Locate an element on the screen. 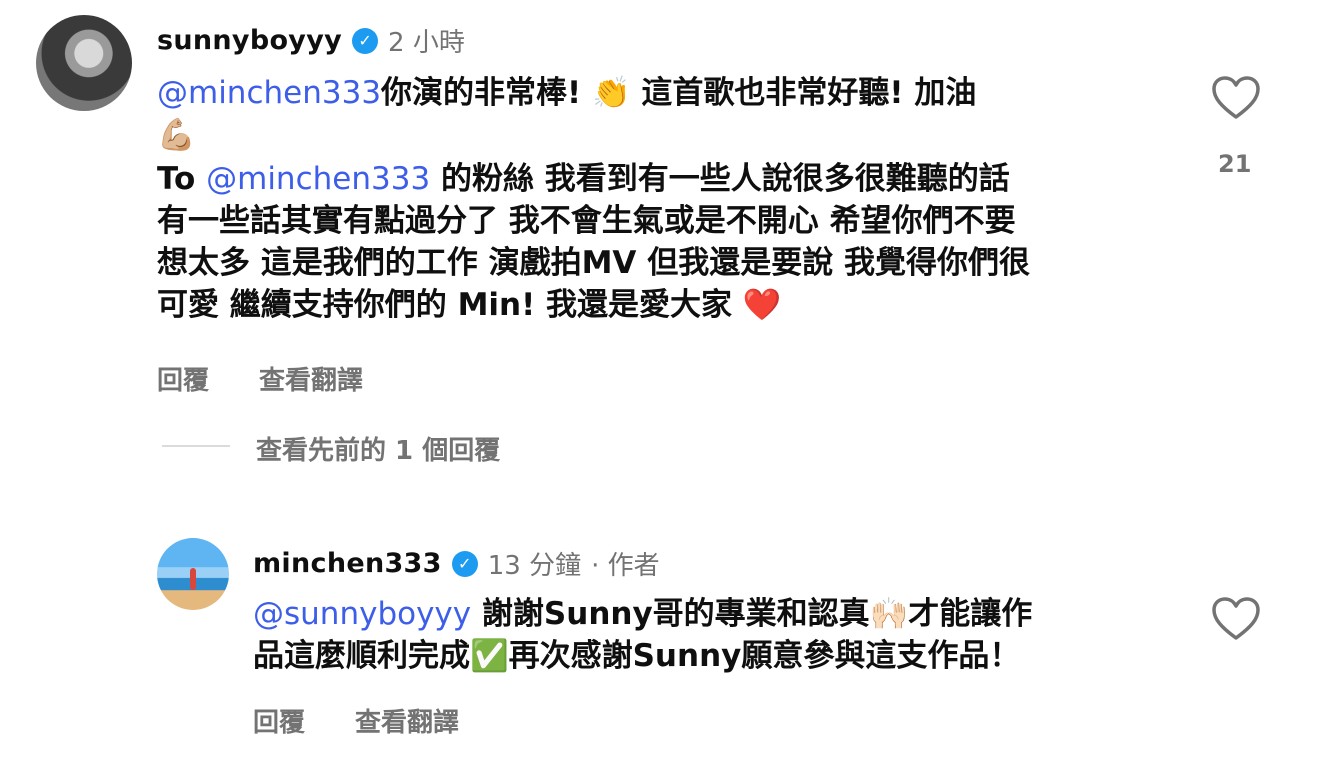 Image resolution: width=1320 pixels, height=764 pixels. replies-divider is located at coordinates (196, 446).